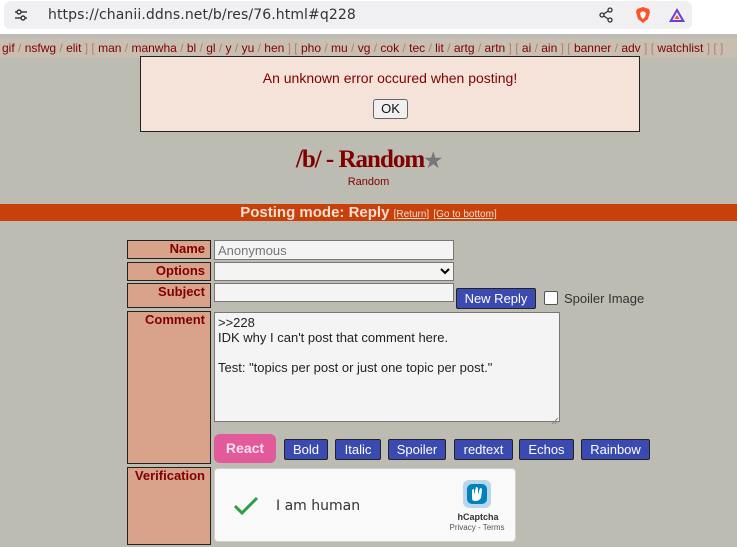  What do you see at coordinates (169, 387) in the screenshot?
I see `comment-label: Comment` at bounding box center [169, 387].